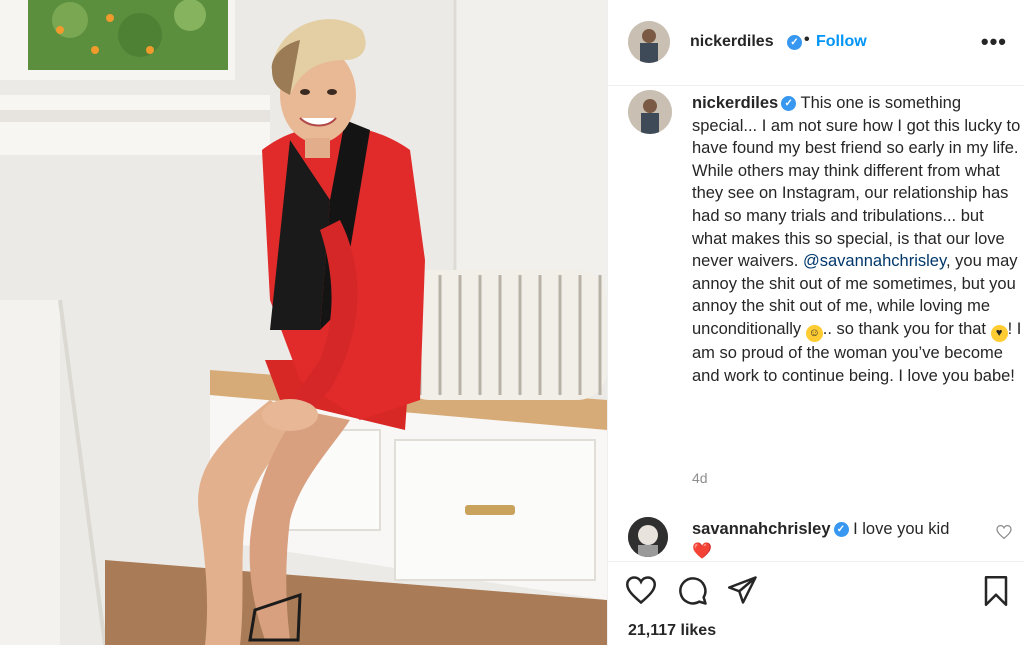 This screenshot has width=1024, height=645. I want to click on author-username: nickerdiles, so click(732, 42).